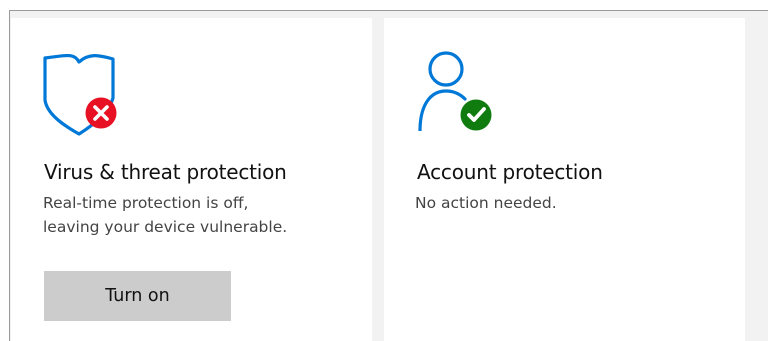 This screenshot has width=768, height=341. What do you see at coordinates (80, 95) in the screenshot?
I see `shield-error-icon` at bounding box center [80, 95].